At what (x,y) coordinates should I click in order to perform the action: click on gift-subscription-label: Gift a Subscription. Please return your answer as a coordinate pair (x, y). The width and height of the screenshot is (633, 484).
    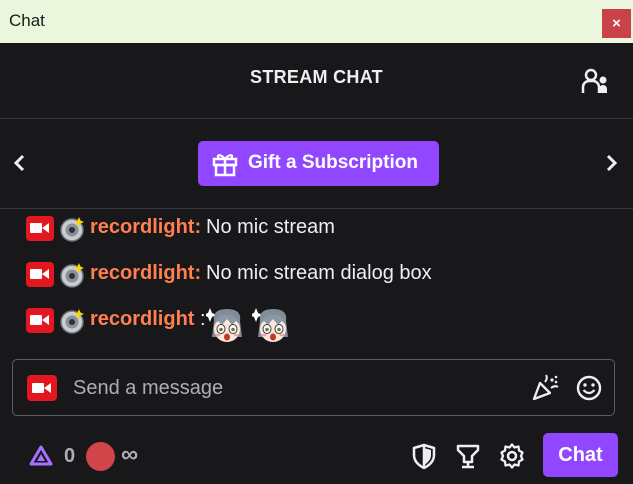
    Looking at the image, I should click on (333, 162).